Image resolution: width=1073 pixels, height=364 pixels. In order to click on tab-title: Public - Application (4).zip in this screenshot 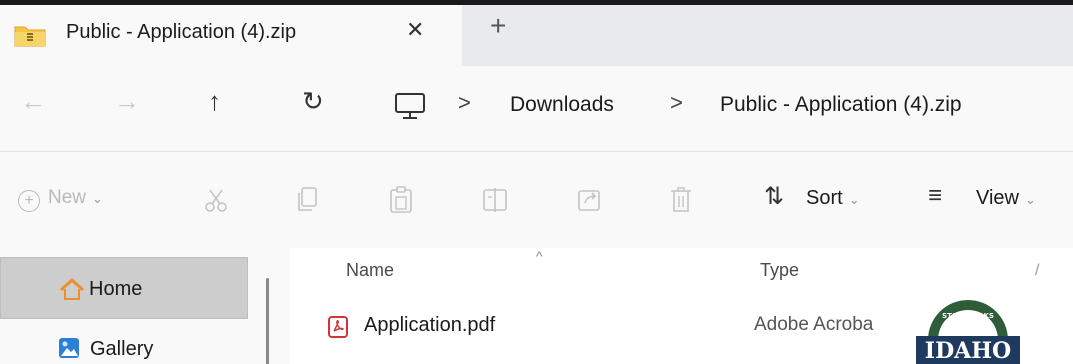, I will do `click(181, 32)`.